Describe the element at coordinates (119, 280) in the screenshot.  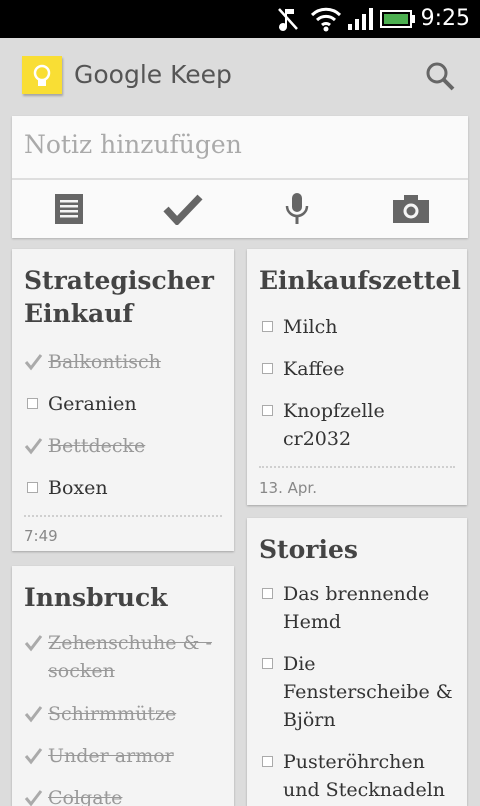
I see `note-title-line: Strategischer` at that location.